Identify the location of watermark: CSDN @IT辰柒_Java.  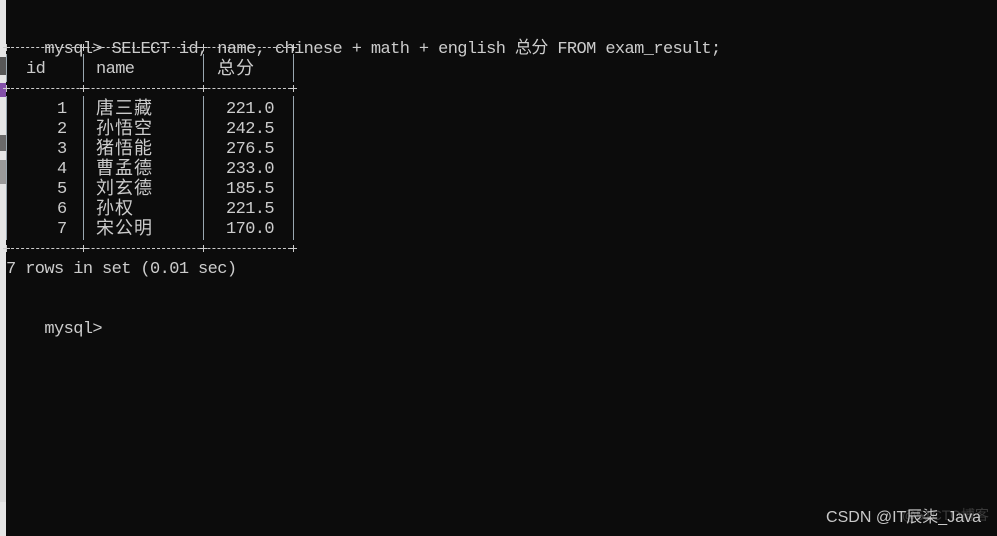
(903, 517).